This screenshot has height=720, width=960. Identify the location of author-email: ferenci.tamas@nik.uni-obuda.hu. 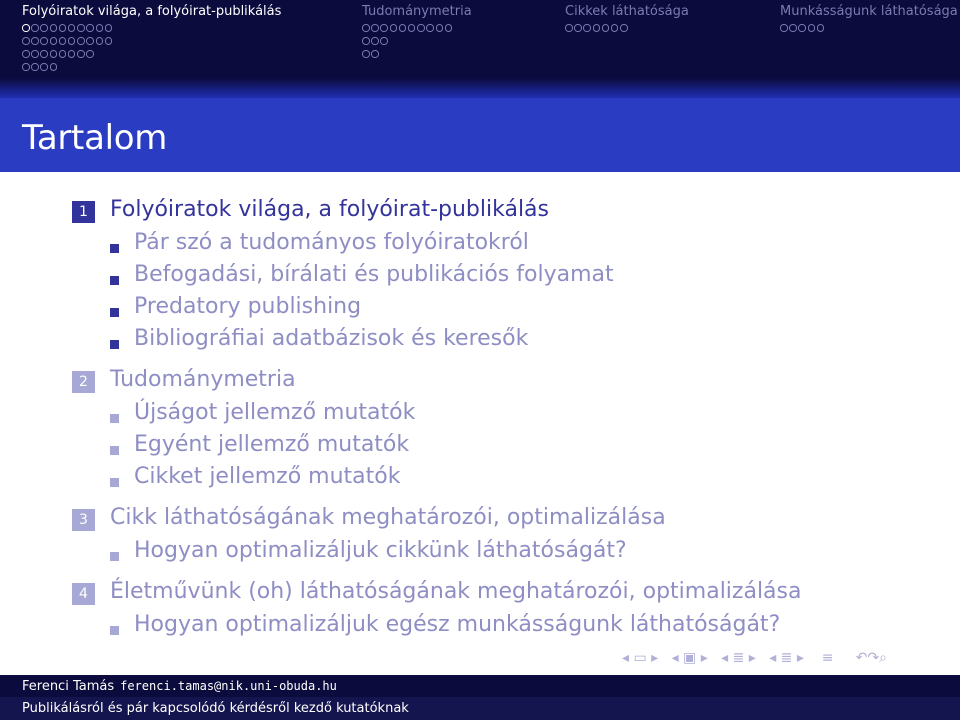
(228, 686).